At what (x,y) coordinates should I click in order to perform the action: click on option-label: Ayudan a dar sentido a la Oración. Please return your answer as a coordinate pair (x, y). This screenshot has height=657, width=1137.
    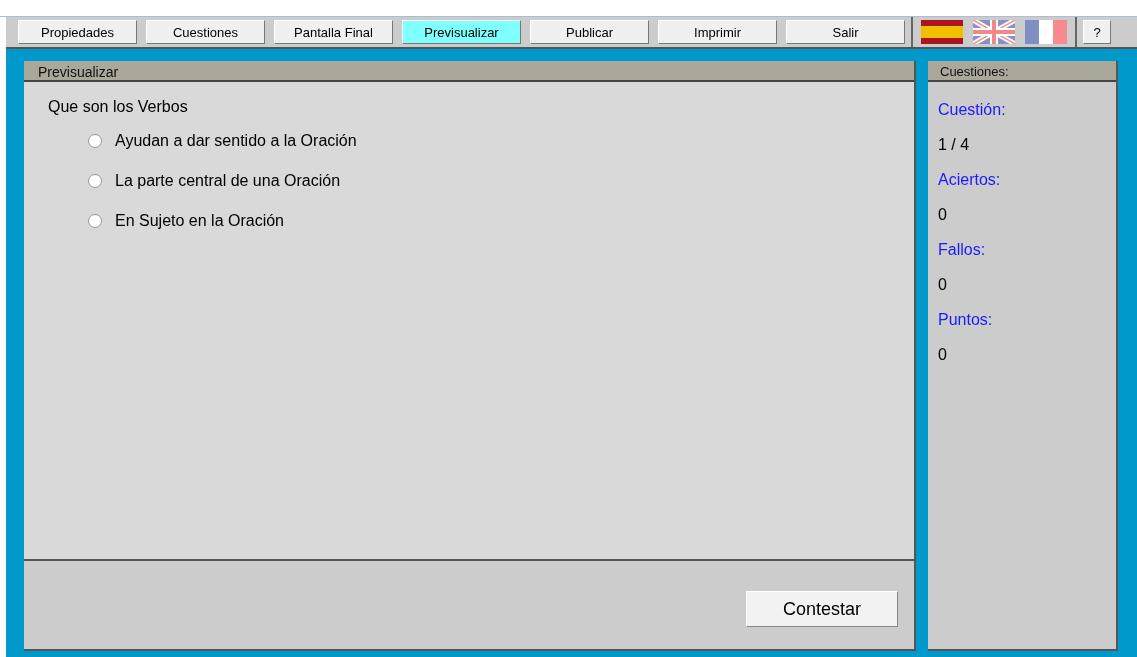
    Looking at the image, I should click on (236, 141).